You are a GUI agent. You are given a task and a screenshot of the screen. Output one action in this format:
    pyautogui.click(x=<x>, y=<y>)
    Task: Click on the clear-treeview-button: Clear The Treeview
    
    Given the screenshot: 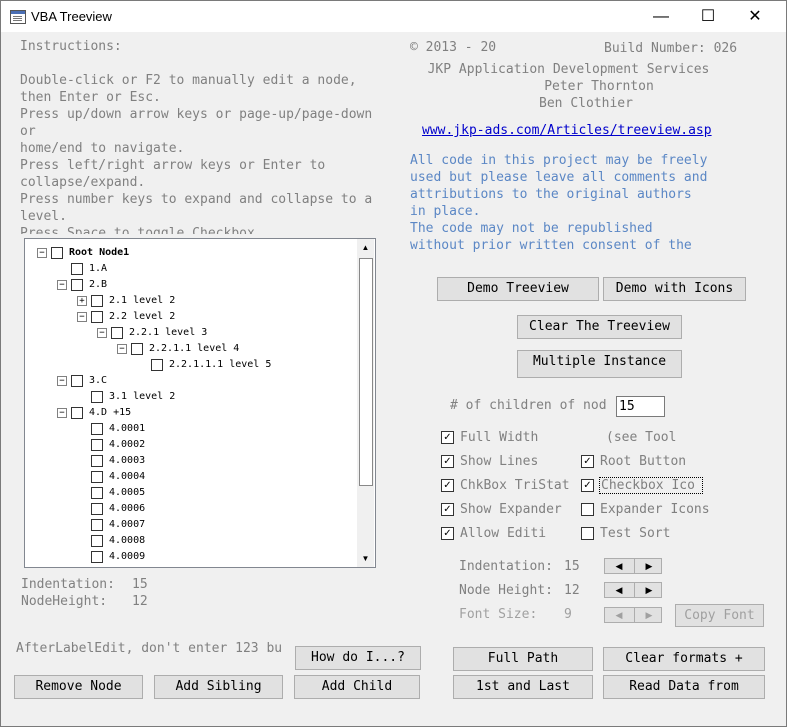 What is the action you would take?
    pyautogui.click(x=599, y=327)
    